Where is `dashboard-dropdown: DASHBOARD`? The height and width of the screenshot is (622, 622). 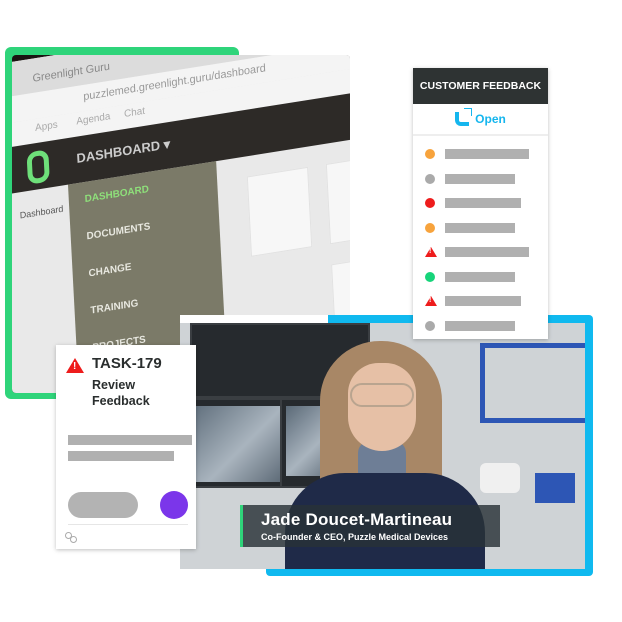 dashboard-dropdown: DASHBOARD is located at coordinates (118, 152).